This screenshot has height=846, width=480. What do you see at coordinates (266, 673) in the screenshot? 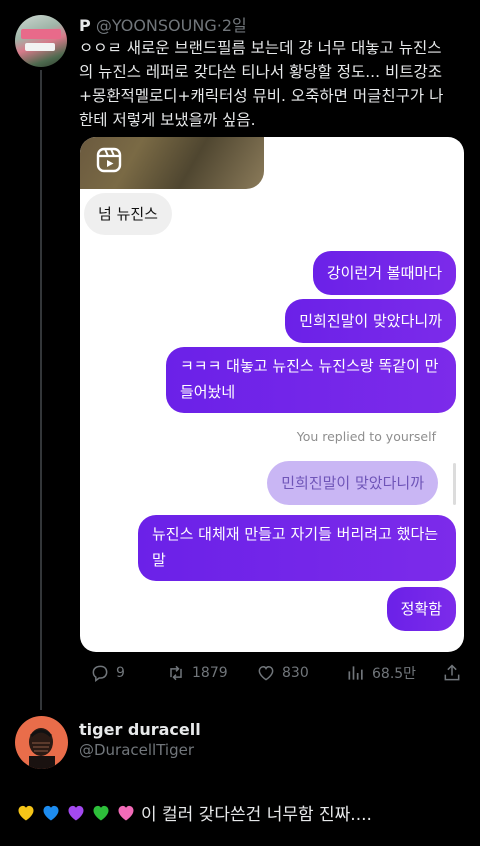
I see `like-icon` at bounding box center [266, 673].